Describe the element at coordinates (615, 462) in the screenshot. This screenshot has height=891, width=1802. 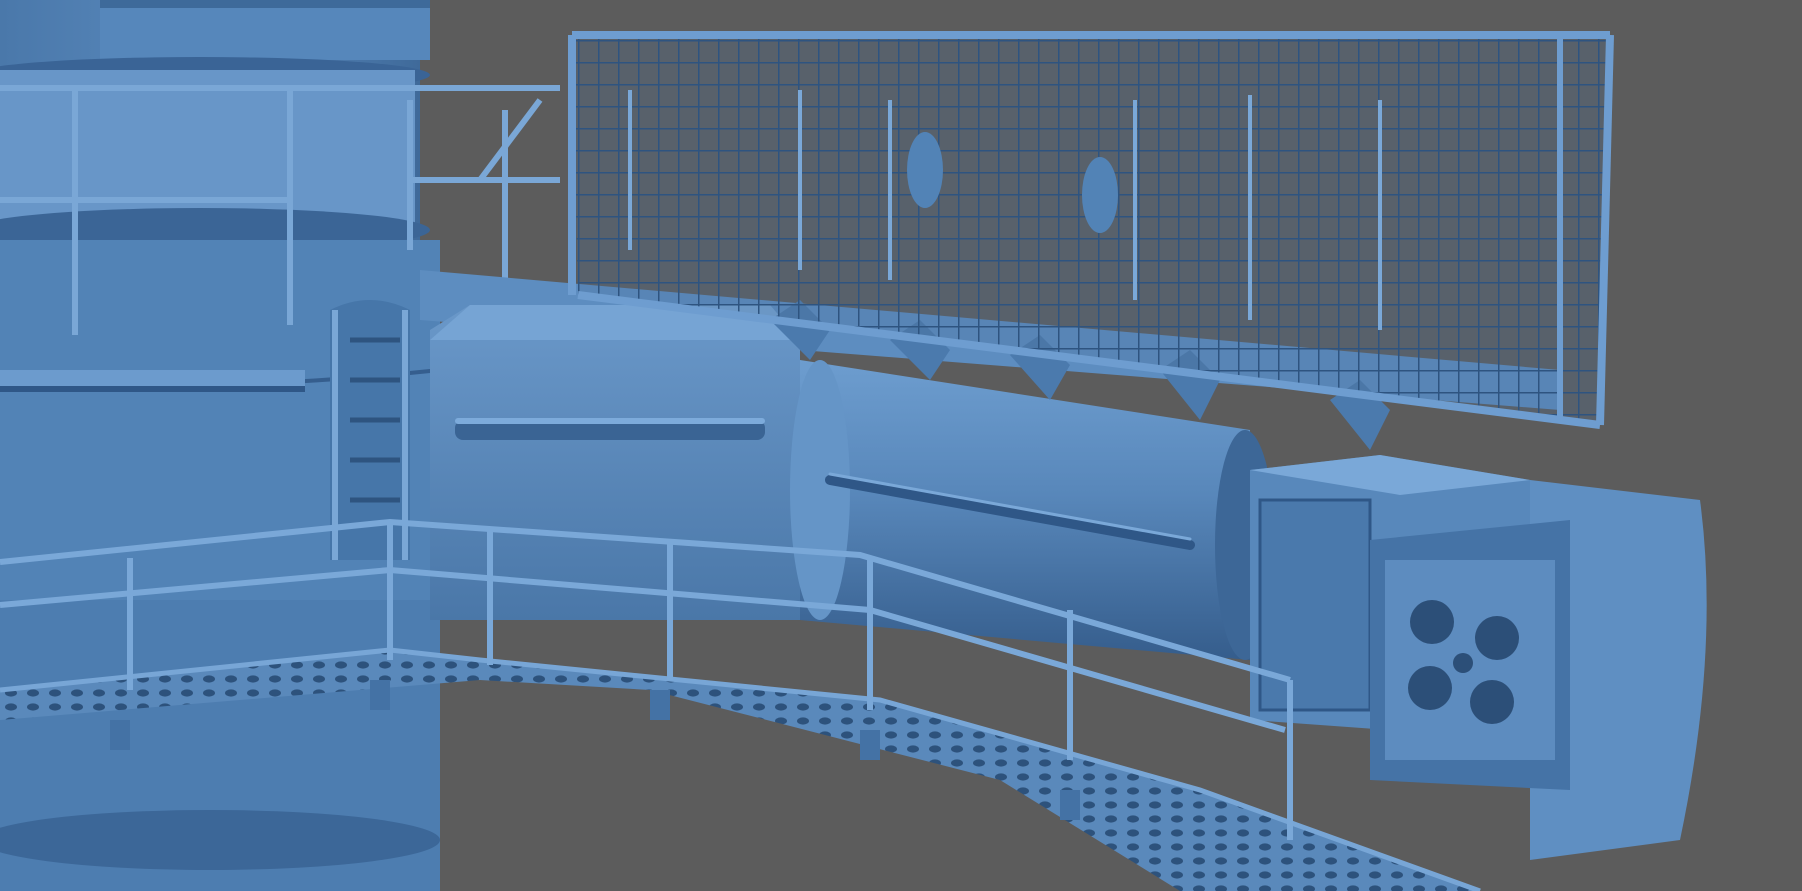
I see `equipment-housing` at that location.